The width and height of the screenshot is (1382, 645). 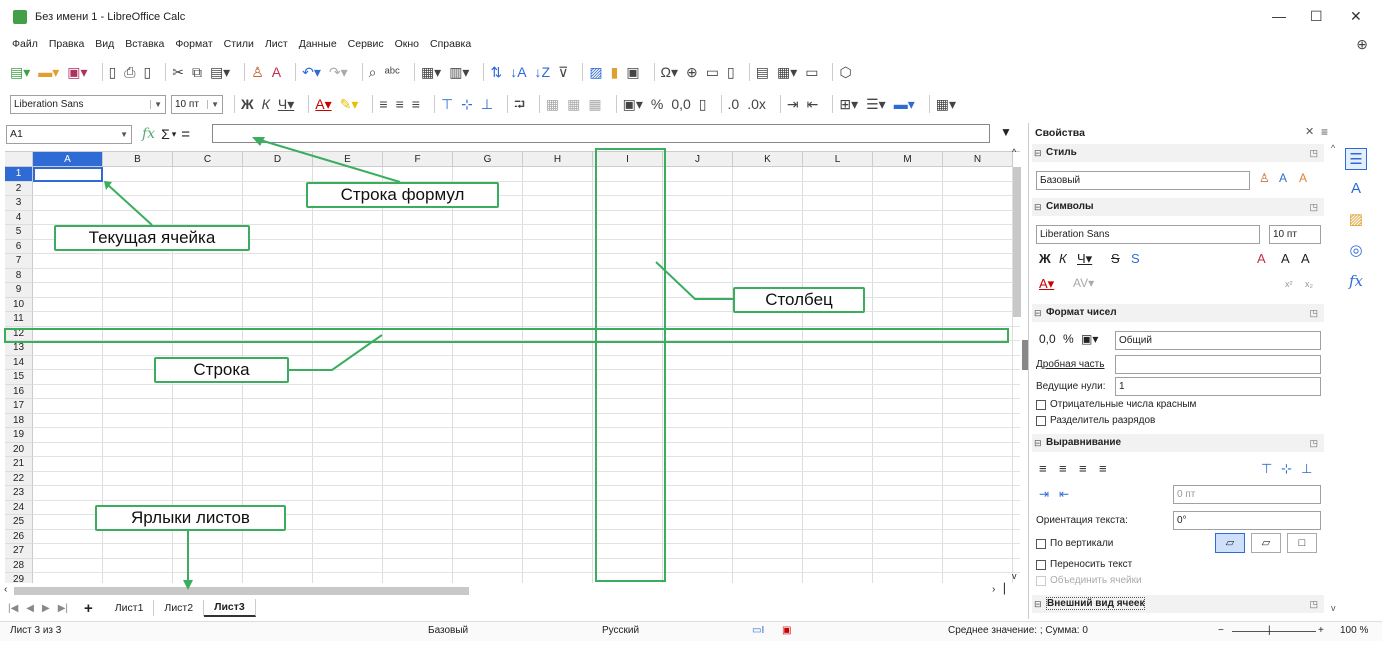 I want to click on sidebar-font-color-icon: A▾, so click(x=1046, y=284).